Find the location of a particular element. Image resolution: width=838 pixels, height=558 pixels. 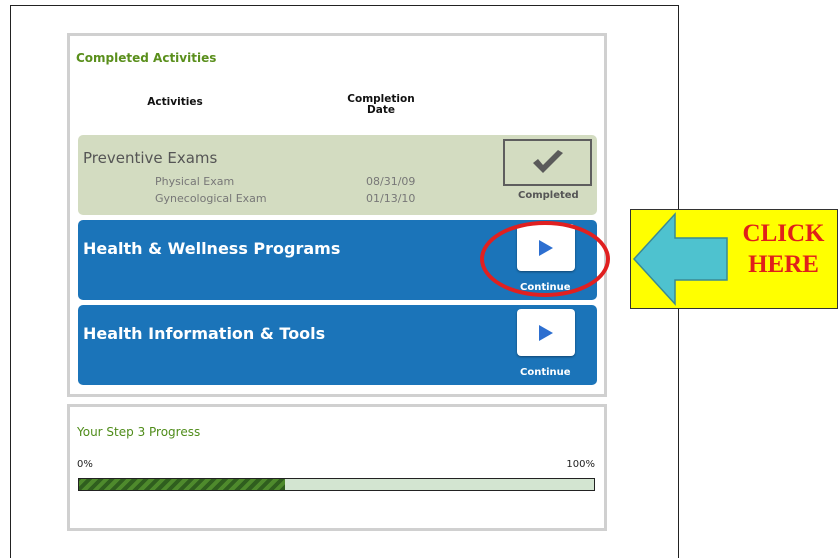

check-icon is located at coordinates (547, 161).